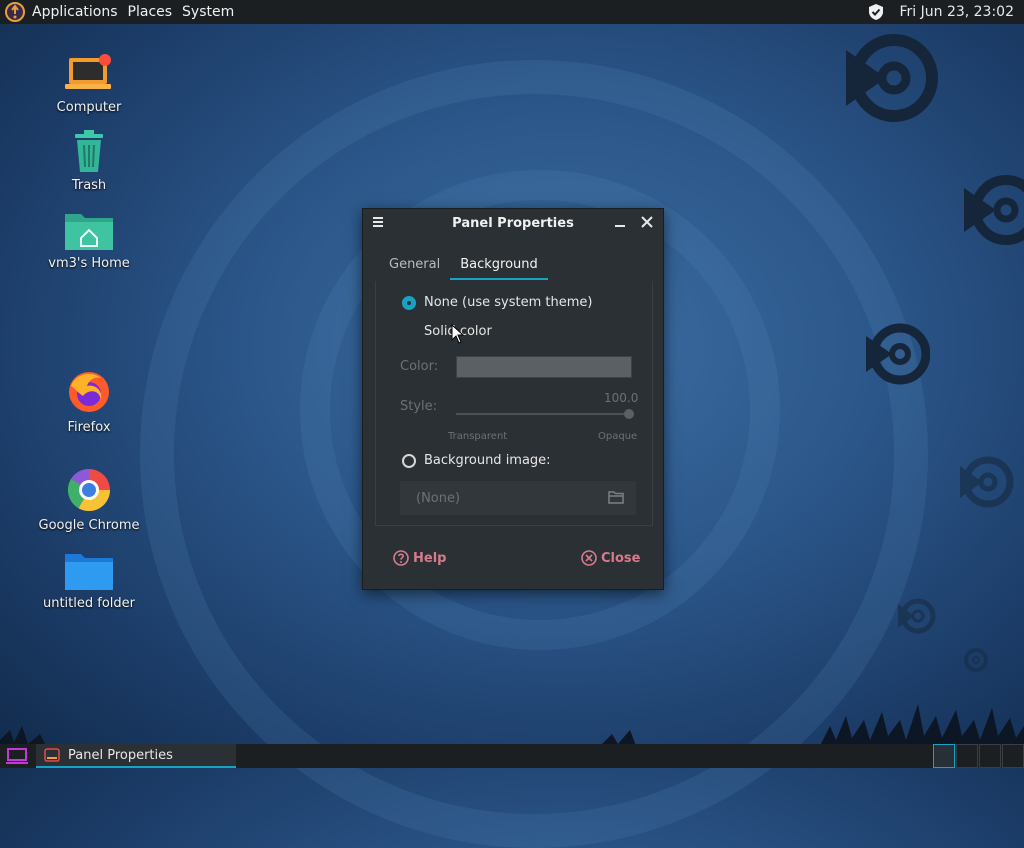 Image resolution: width=1024 pixels, height=848 pixels. I want to click on shield-icon, so click(876, 12).